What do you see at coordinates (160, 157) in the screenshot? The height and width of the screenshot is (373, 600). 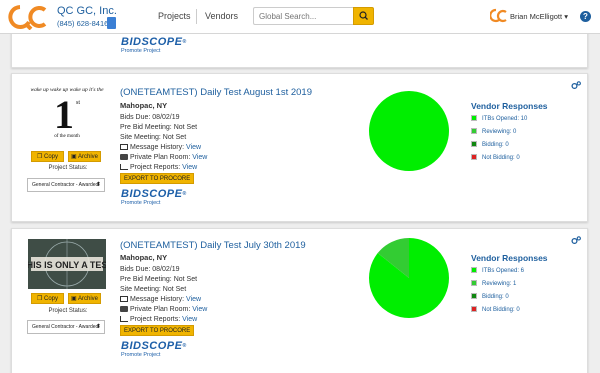 I see `plan-room-label: Private Plan Room:` at bounding box center [160, 157].